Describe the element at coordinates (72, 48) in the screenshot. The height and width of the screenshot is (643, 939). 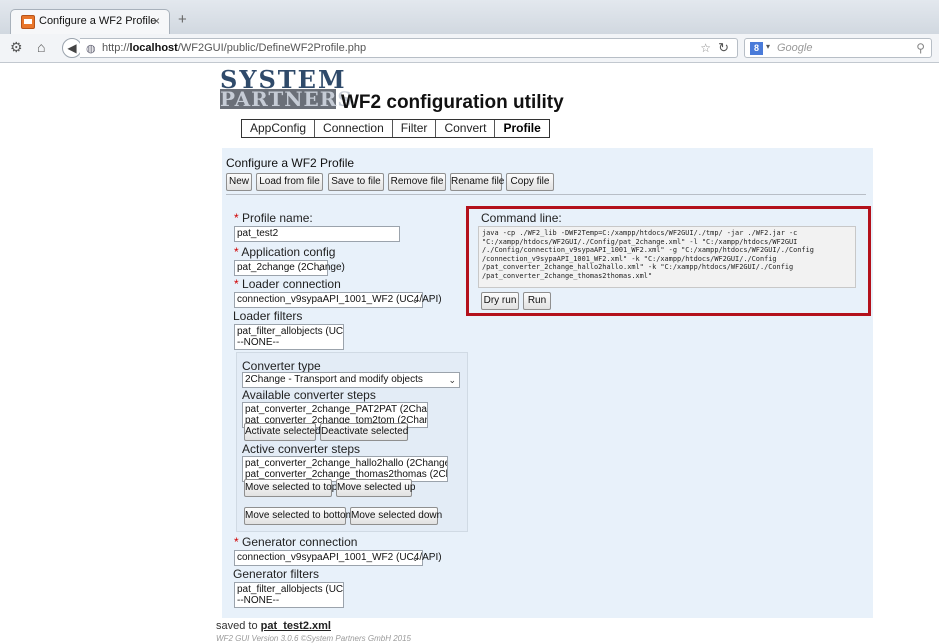
I see `back-arrow-icon: ◀` at that location.